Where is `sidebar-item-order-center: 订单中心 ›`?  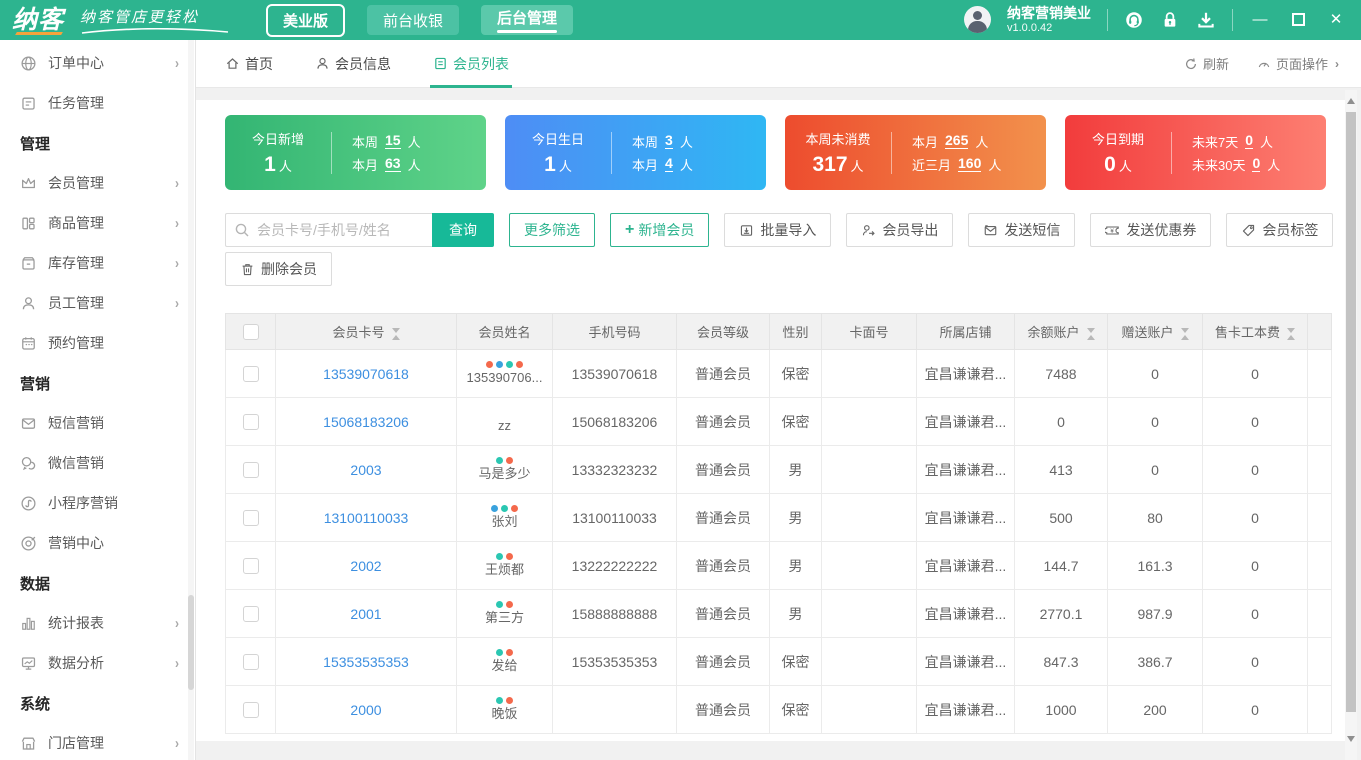 sidebar-item-order-center: 订单中心 › is located at coordinates (97, 63).